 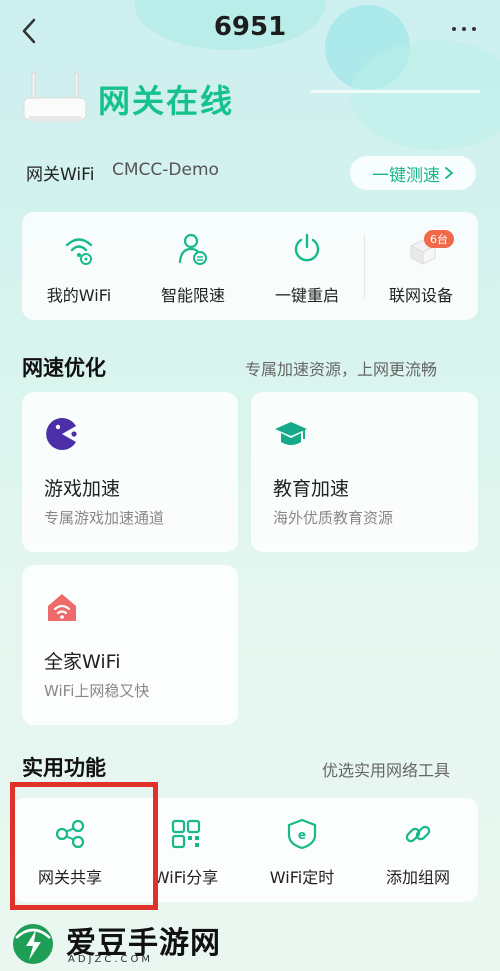 What do you see at coordinates (33, 944) in the screenshot?
I see `watermark-logo-icon` at bounding box center [33, 944].